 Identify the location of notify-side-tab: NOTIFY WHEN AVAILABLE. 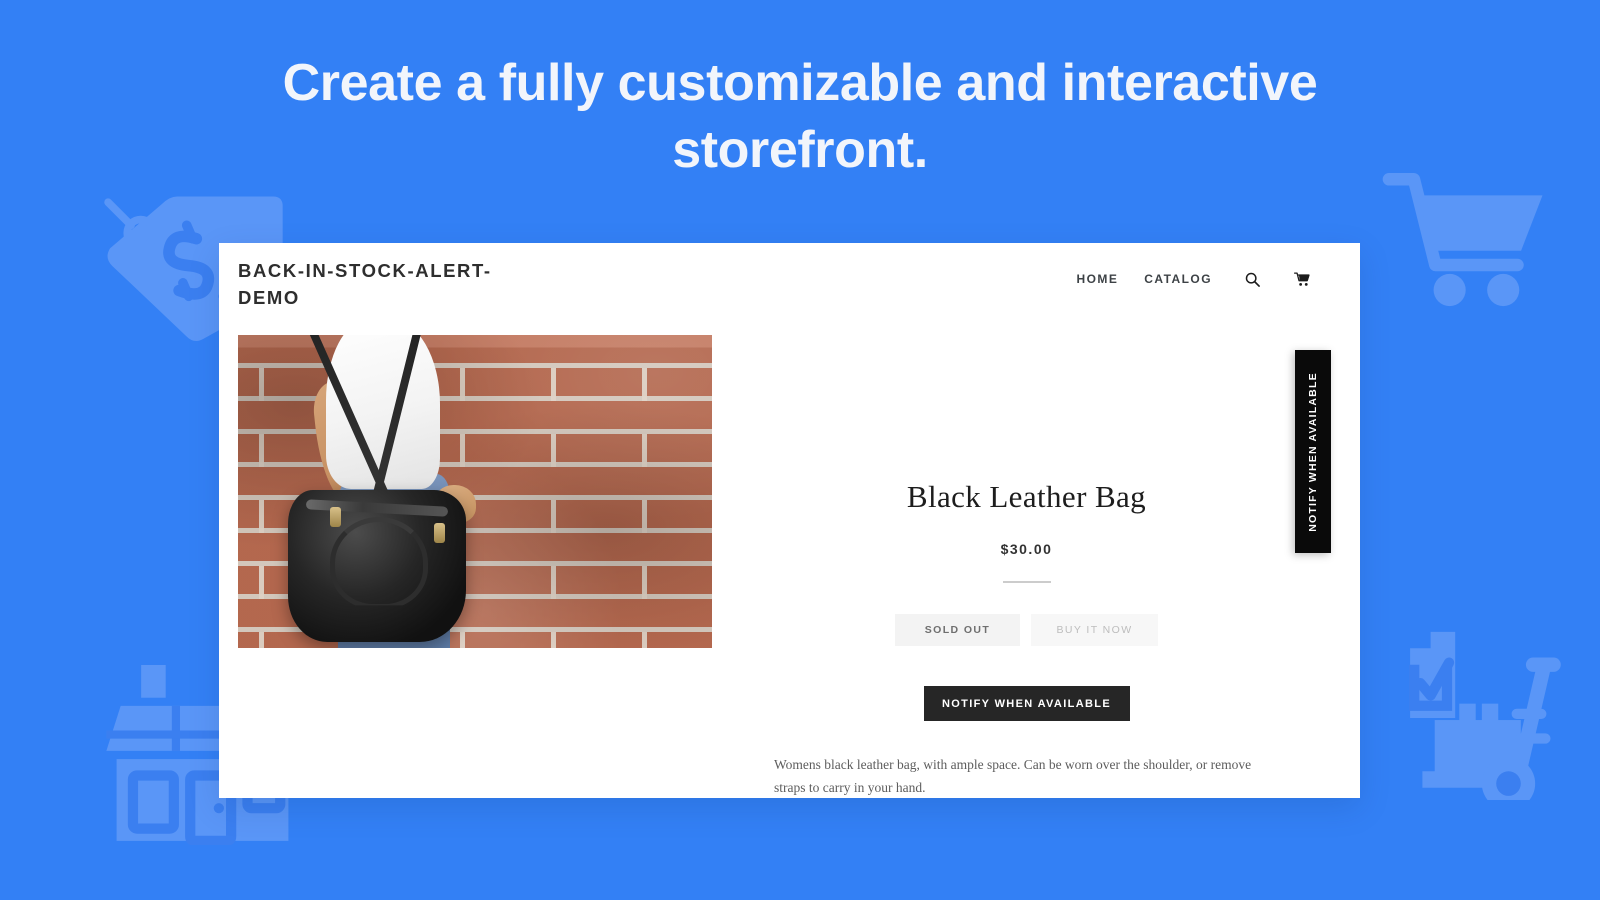
(1313, 451).